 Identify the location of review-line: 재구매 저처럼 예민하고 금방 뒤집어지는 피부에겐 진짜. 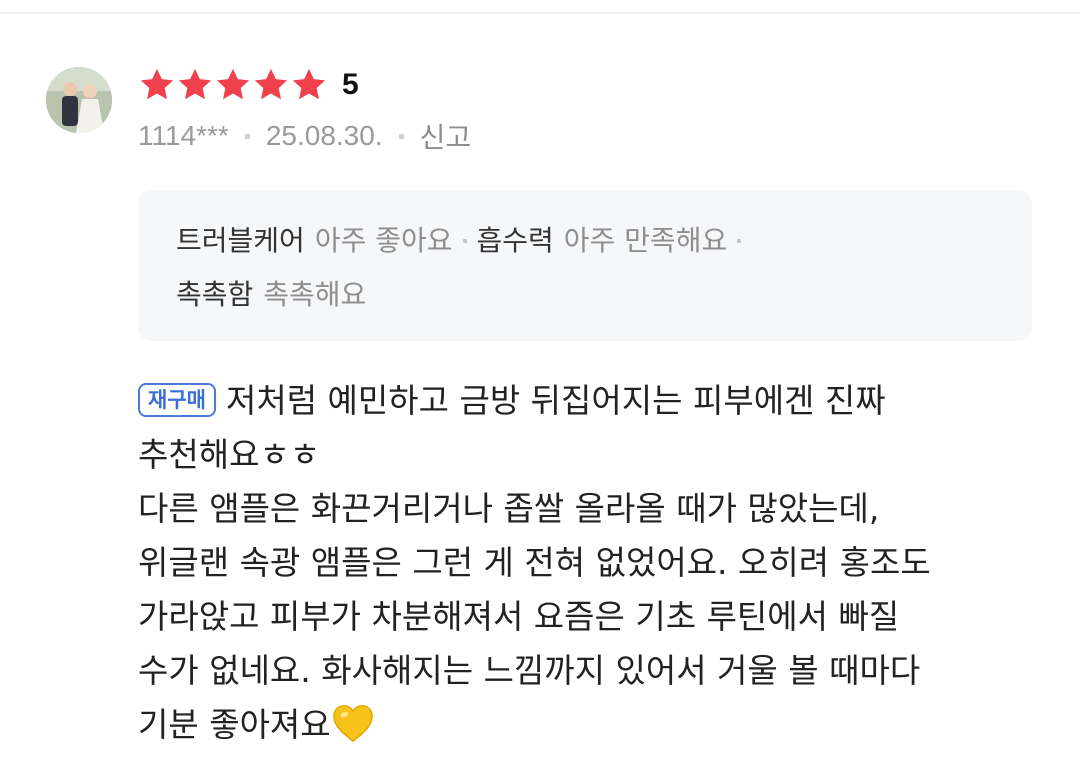
(588, 401).